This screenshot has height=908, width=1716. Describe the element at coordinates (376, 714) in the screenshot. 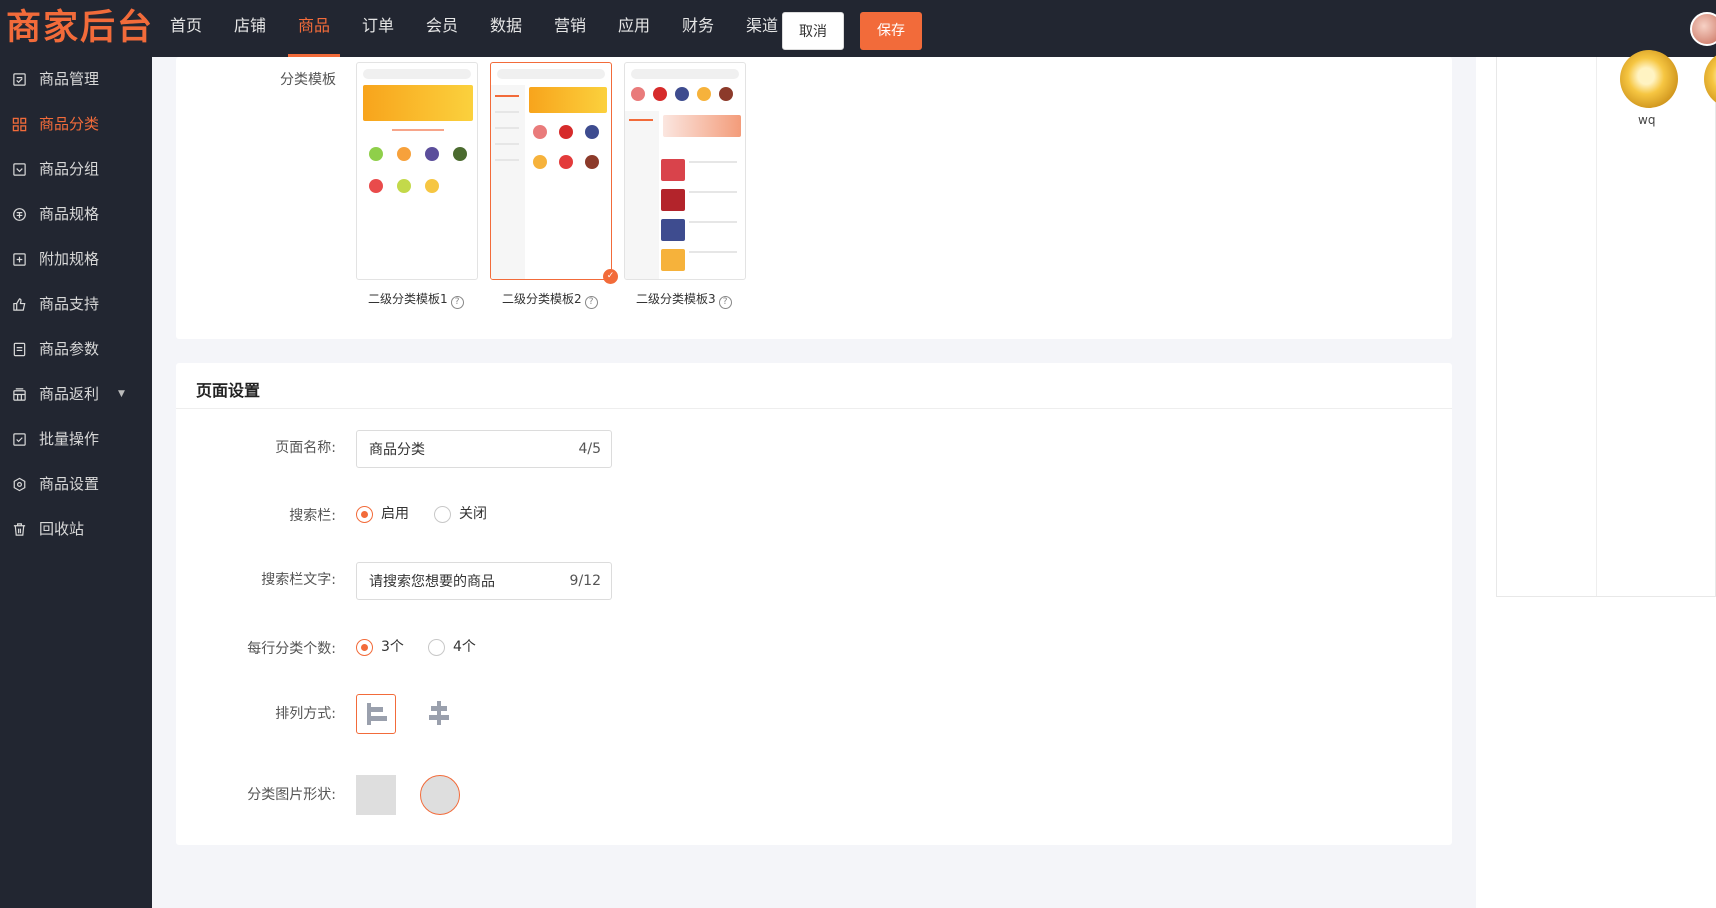

I see `arrange-left-button` at that location.